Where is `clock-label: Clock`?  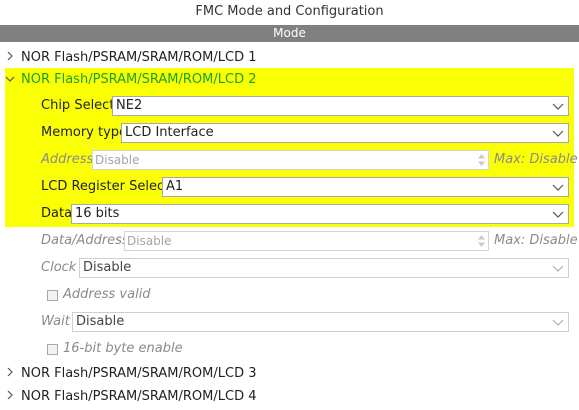
clock-label: Clock is located at coordinates (59, 267).